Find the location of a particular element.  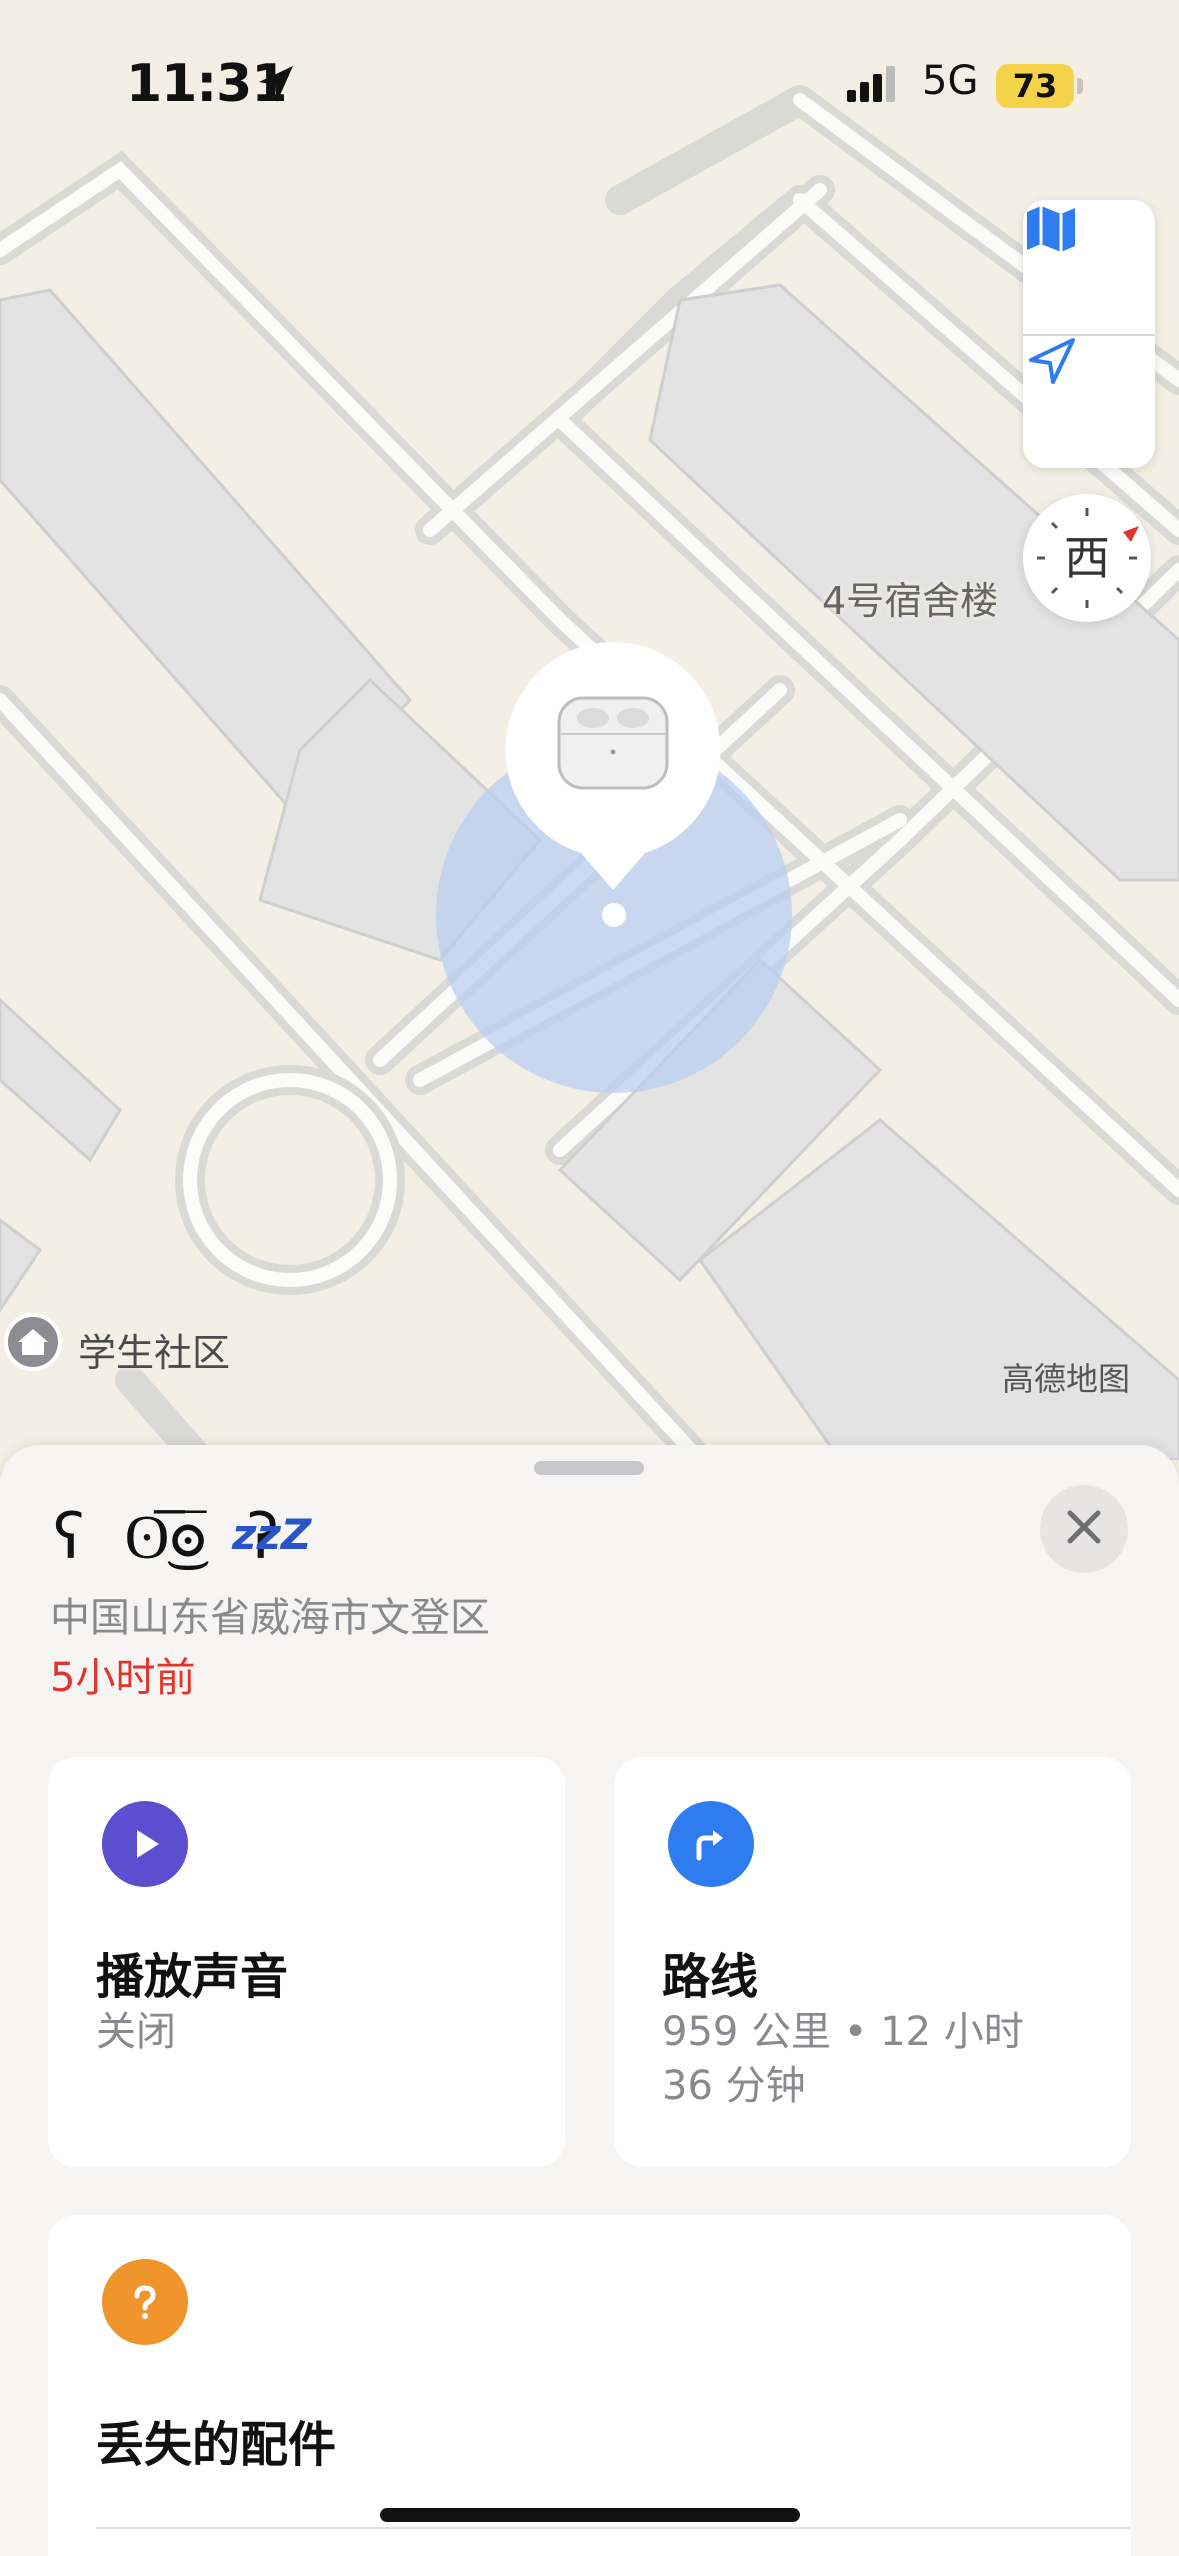

play-sound-card: 播放声音 关闭 is located at coordinates (306, 1962).